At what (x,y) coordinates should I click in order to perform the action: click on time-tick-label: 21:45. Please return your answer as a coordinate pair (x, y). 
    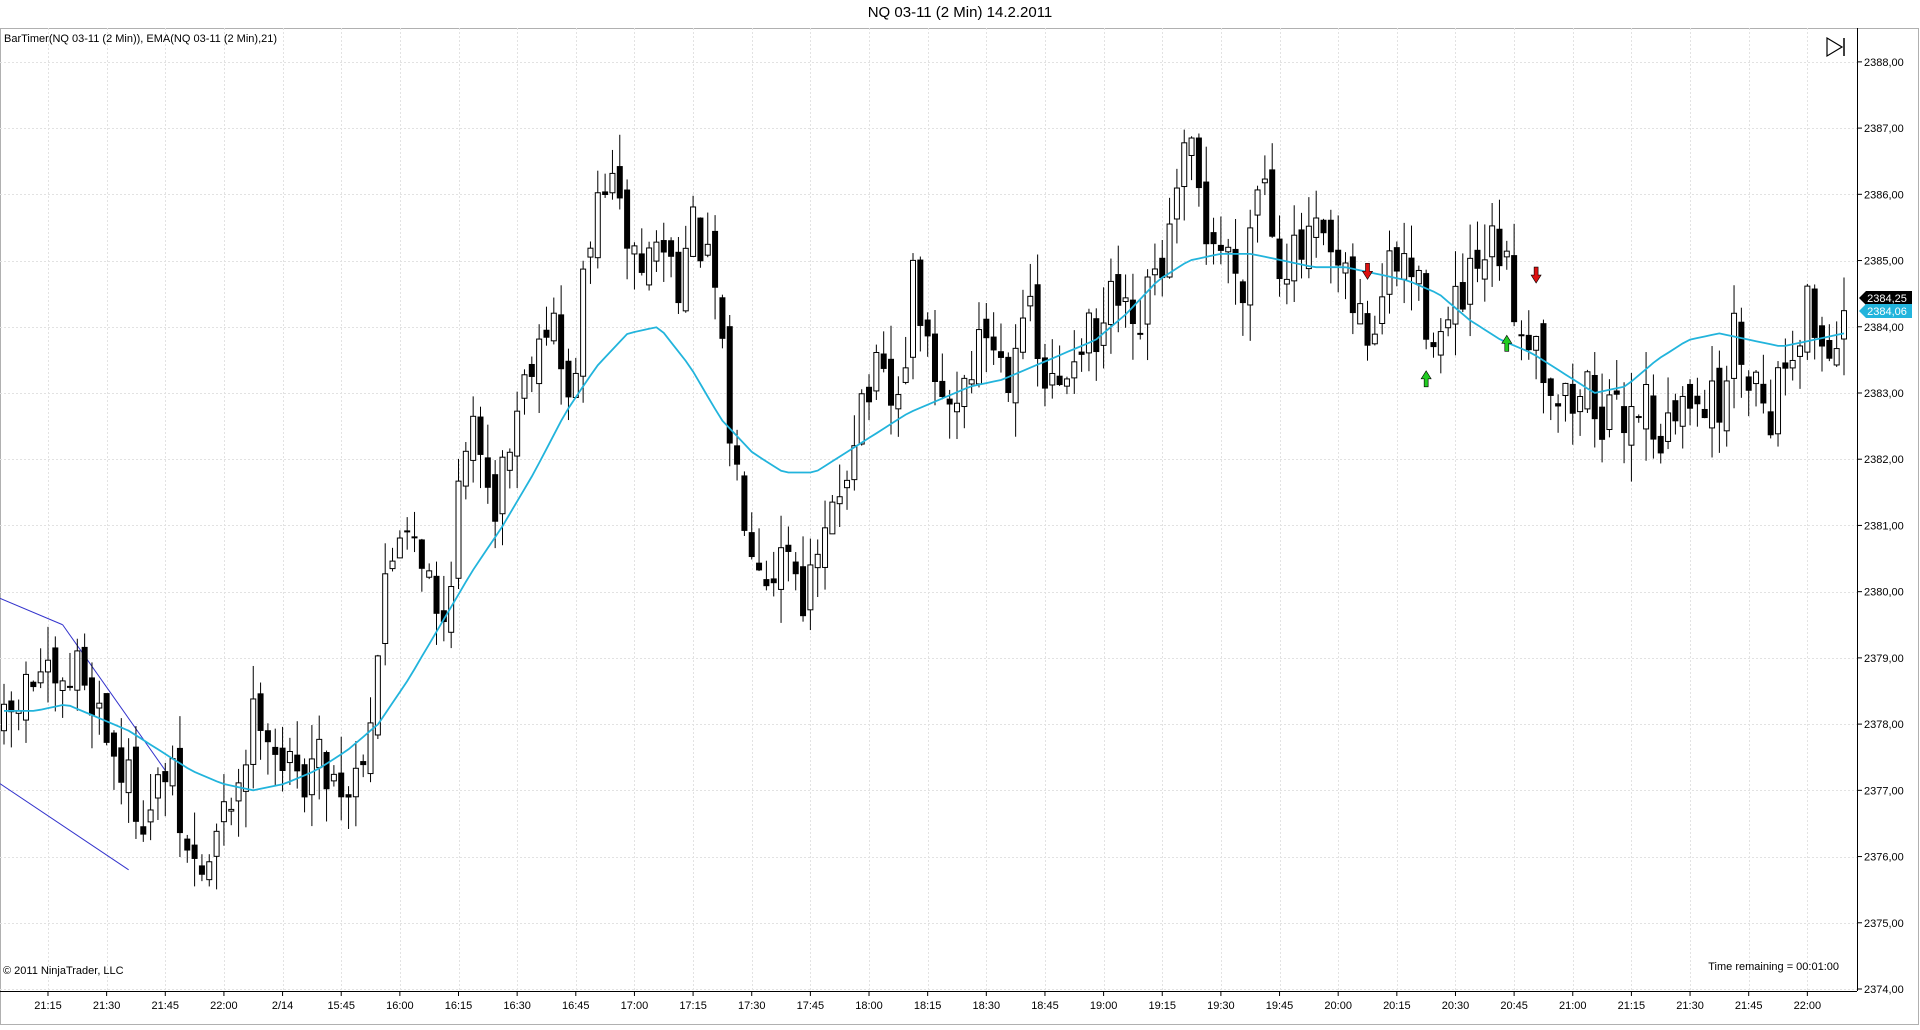
    Looking at the image, I should click on (166, 1006).